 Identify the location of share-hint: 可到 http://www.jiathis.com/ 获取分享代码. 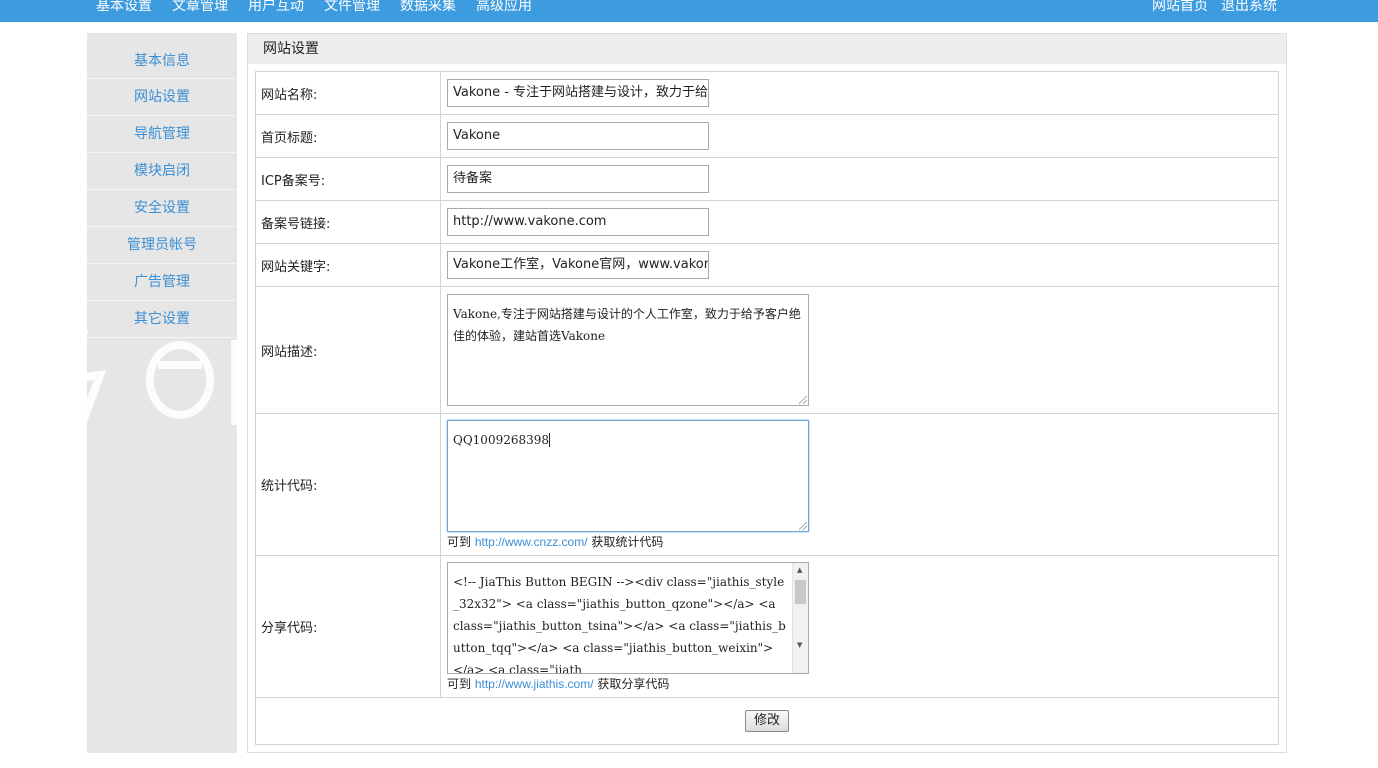
(558, 683).